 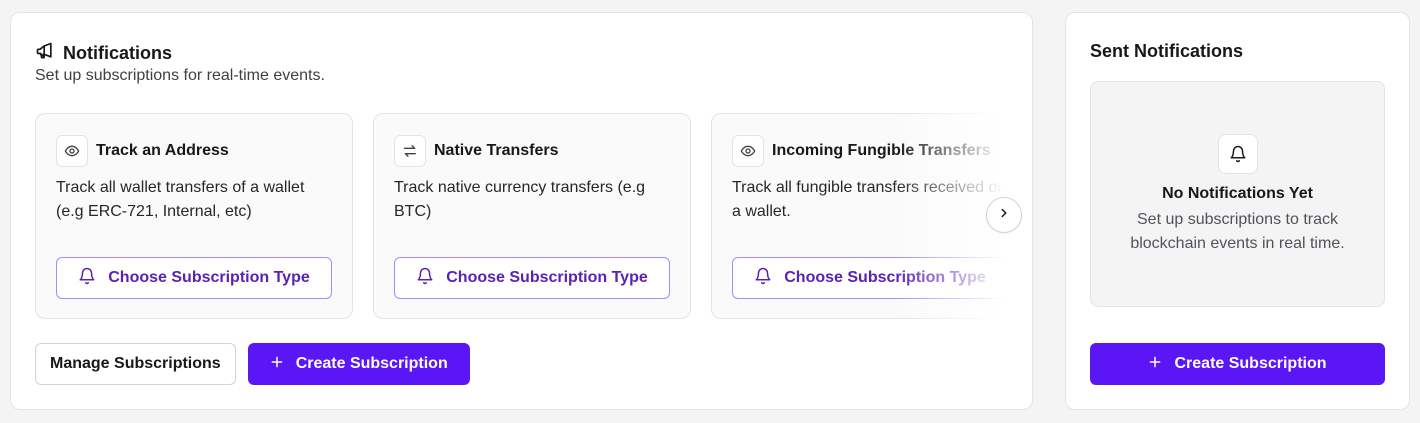 What do you see at coordinates (496, 150) in the screenshot?
I see `card-title: Native Transfers` at bounding box center [496, 150].